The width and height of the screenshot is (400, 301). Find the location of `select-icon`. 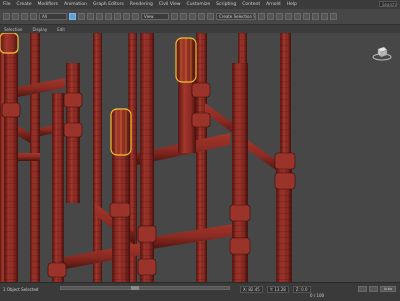

select-icon is located at coordinates (72, 16).